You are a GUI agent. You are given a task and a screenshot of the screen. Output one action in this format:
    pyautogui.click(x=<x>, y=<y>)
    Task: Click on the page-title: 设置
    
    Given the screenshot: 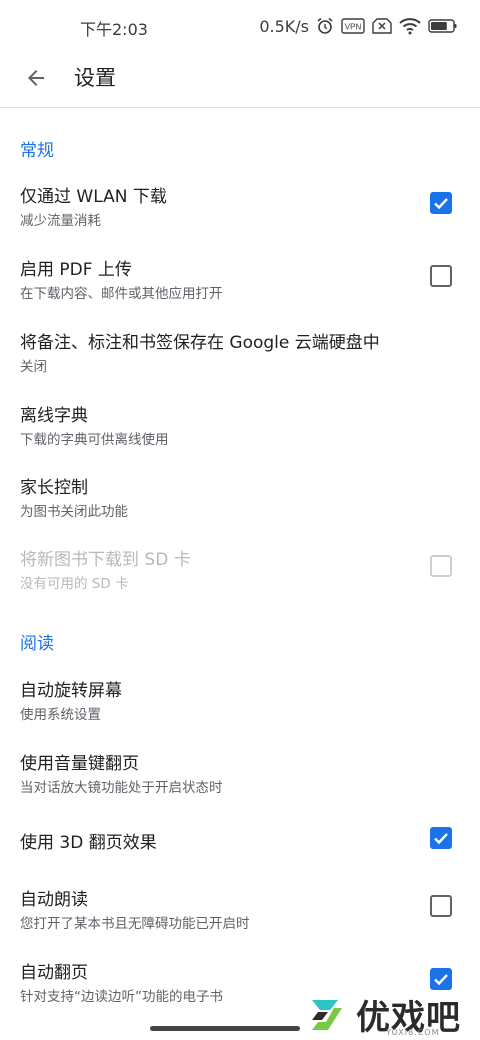 What is the action you would take?
    pyautogui.click(x=95, y=78)
    